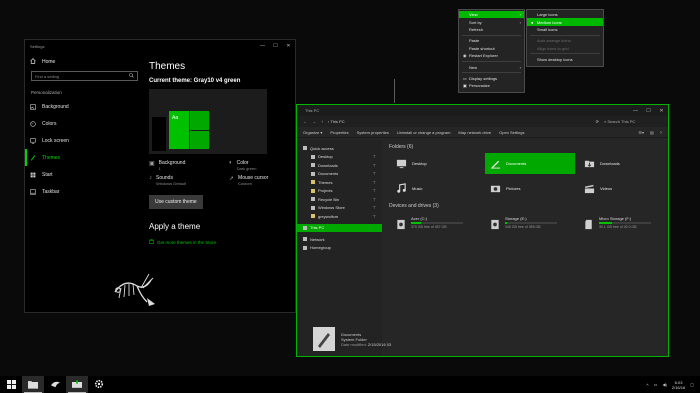 The height and width of the screenshot is (393, 700). I want to click on home-link: Home, so click(84, 62).